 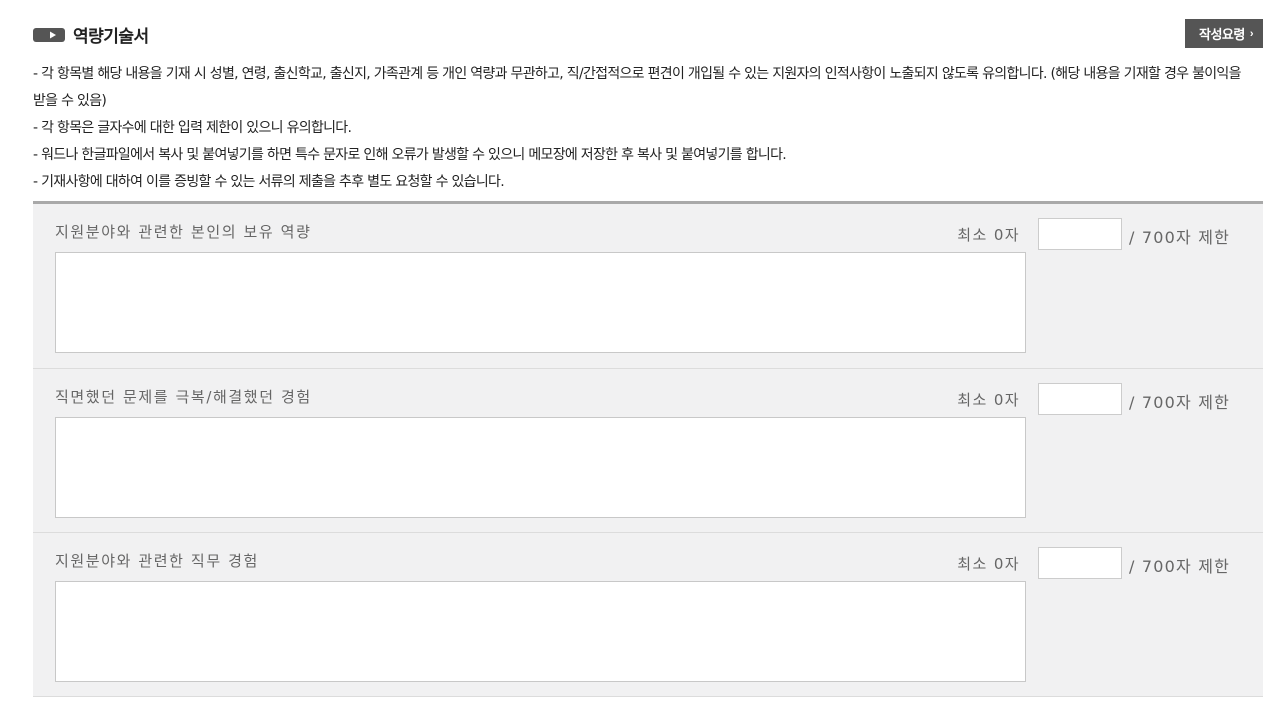 What do you see at coordinates (49, 34) in the screenshot?
I see `arrow-bullet-icon` at bounding box center [49, 34].